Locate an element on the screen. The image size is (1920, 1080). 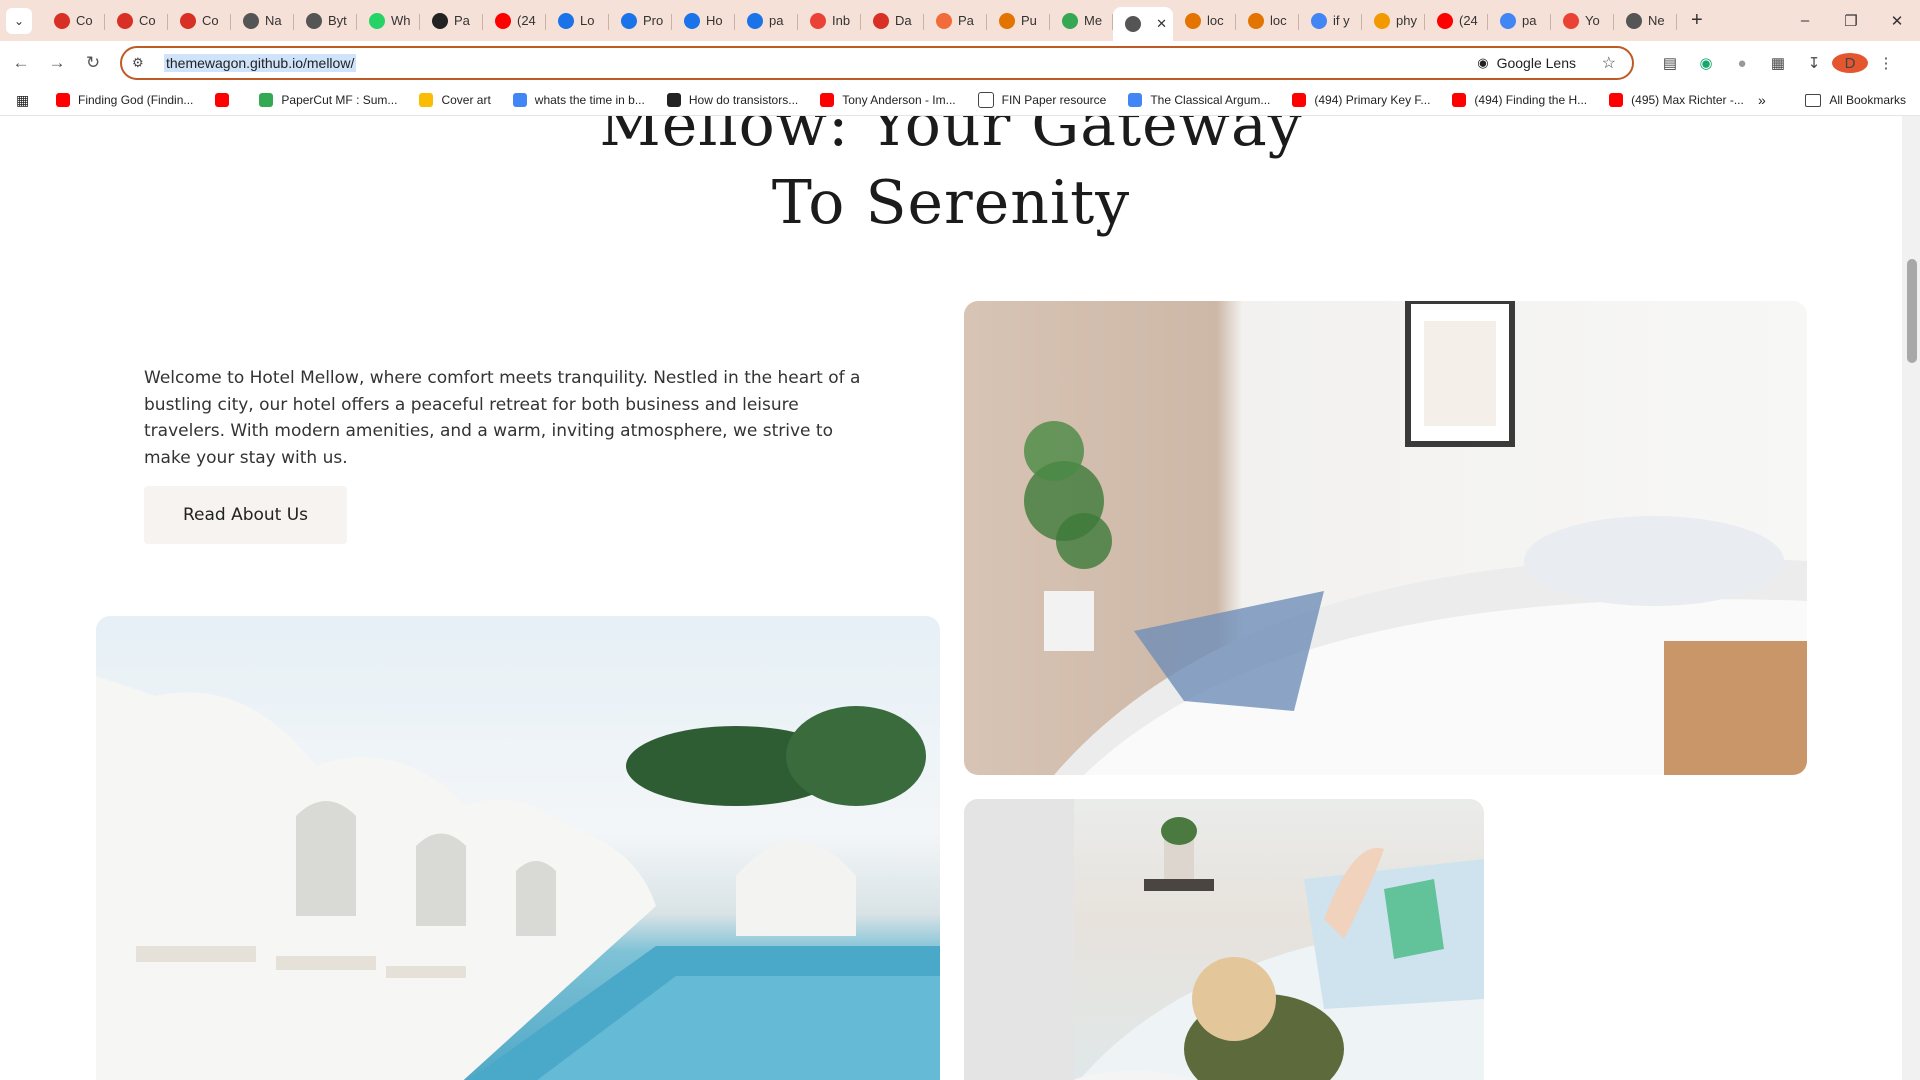
tab: Byt is located at coordinates (325, 21).